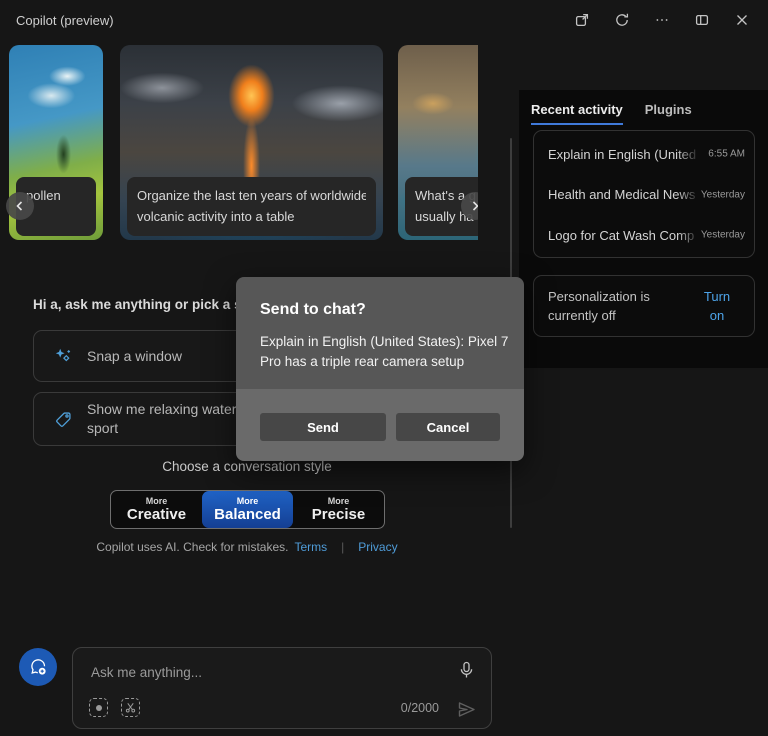 The width and height of the screenshot is (768, 736). I want to click on personalization-text: Personalization is currently off, so click(599, 306).